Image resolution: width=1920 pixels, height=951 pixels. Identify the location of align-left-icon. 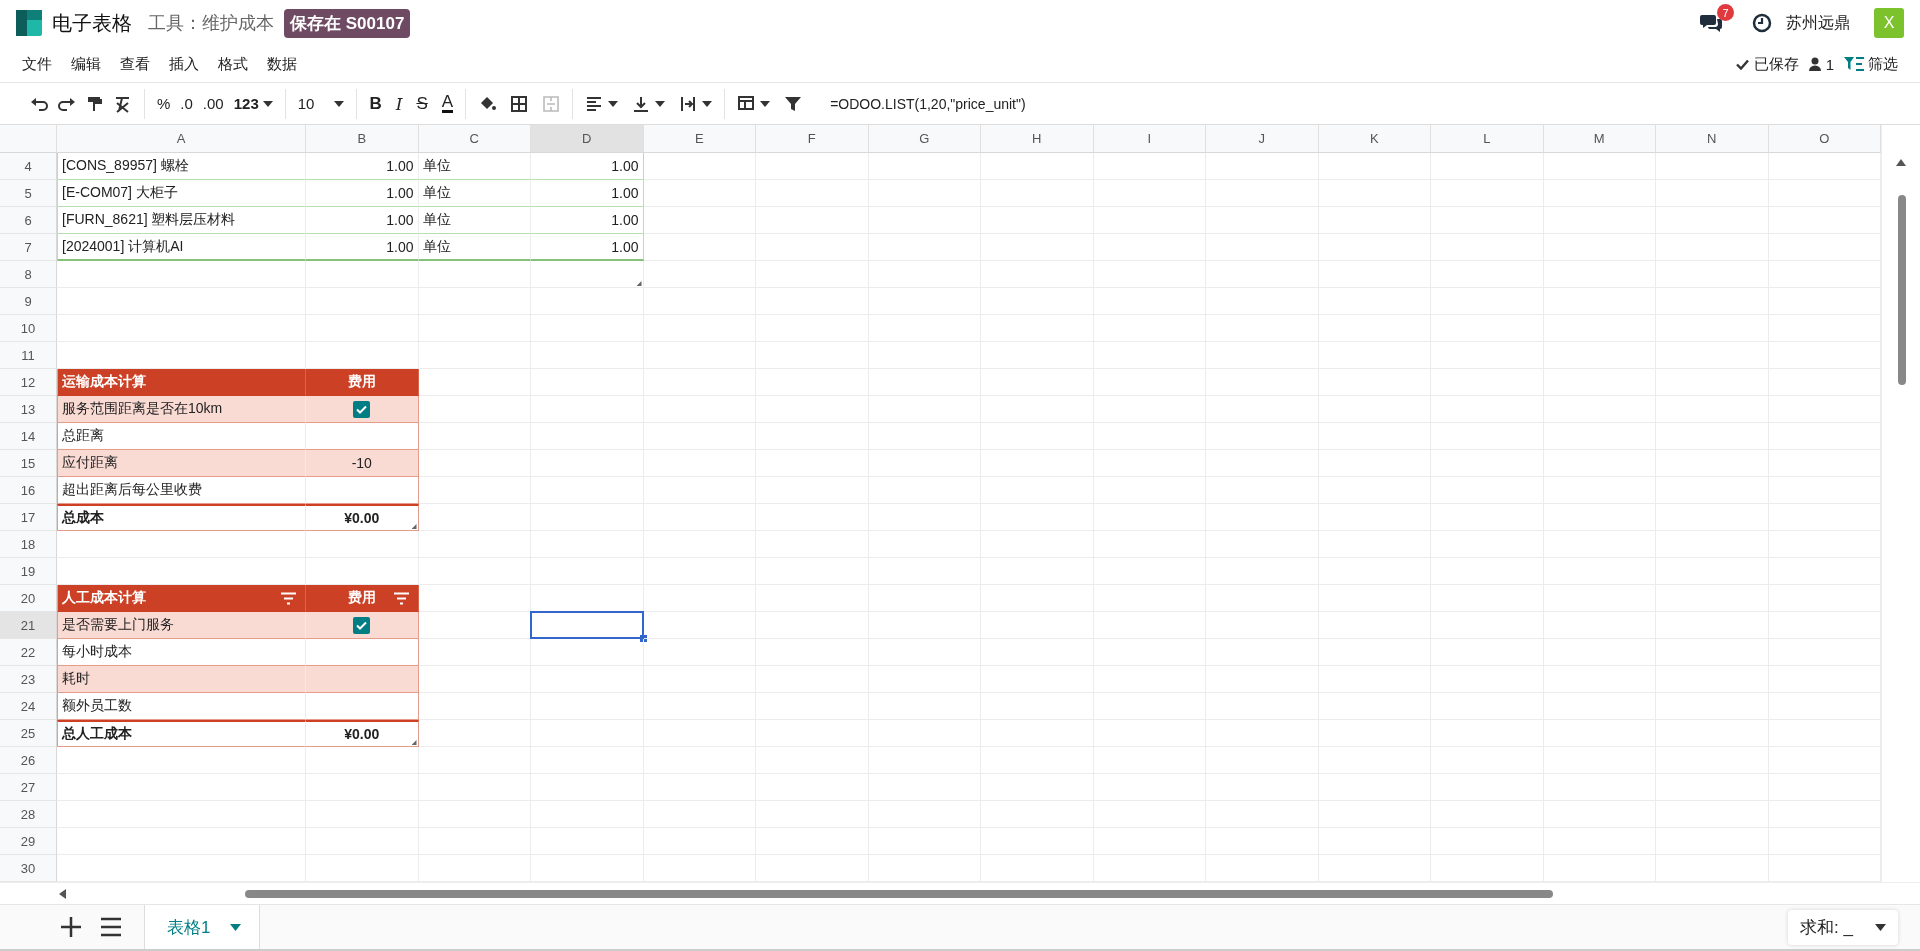
(594, 103).